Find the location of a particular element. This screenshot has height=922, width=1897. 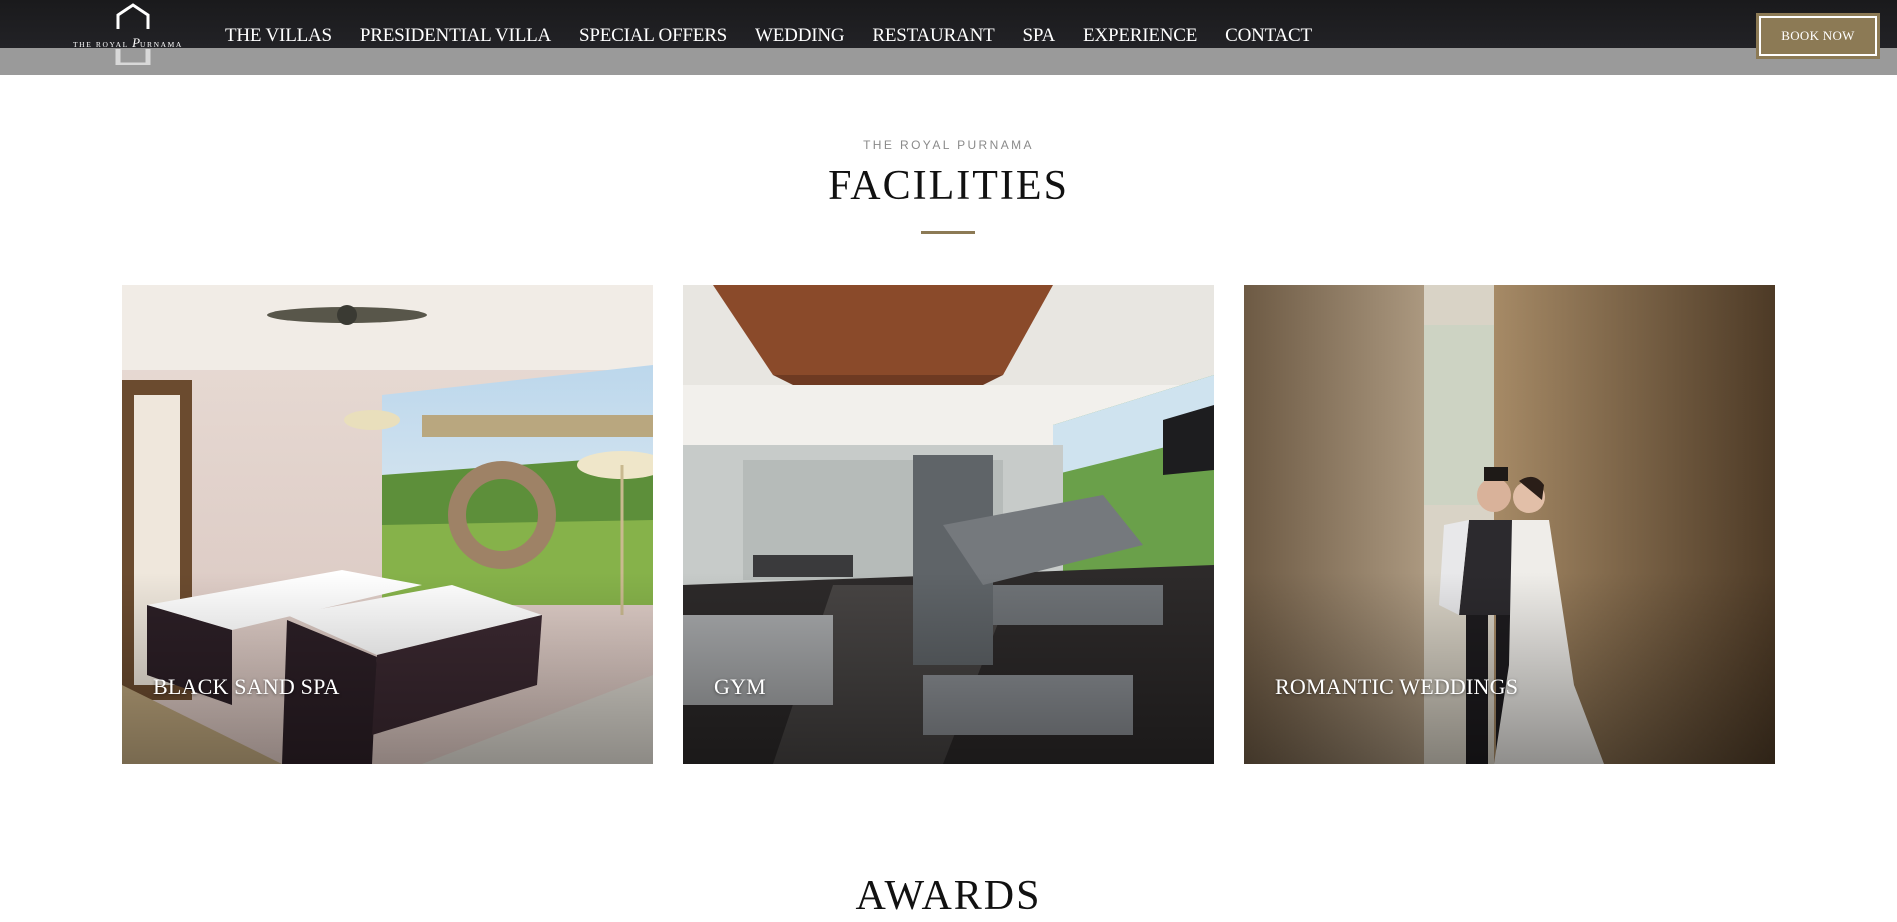

section-eyebrow: THE ROYAL PURNAMA is located at coordinates (948, 145).